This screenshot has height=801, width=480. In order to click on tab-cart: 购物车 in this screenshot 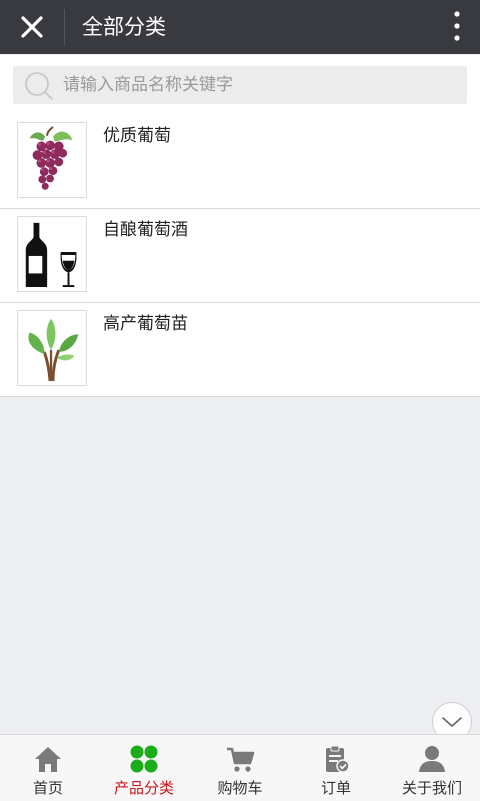, I will do `click(240, 768)`.